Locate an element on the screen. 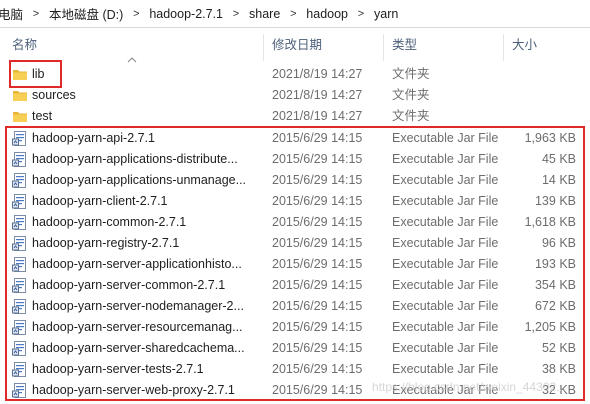 The width and height of the screenshot is (590, 404). breadcrumb-item-label: share is located at coordinates (265, 13).